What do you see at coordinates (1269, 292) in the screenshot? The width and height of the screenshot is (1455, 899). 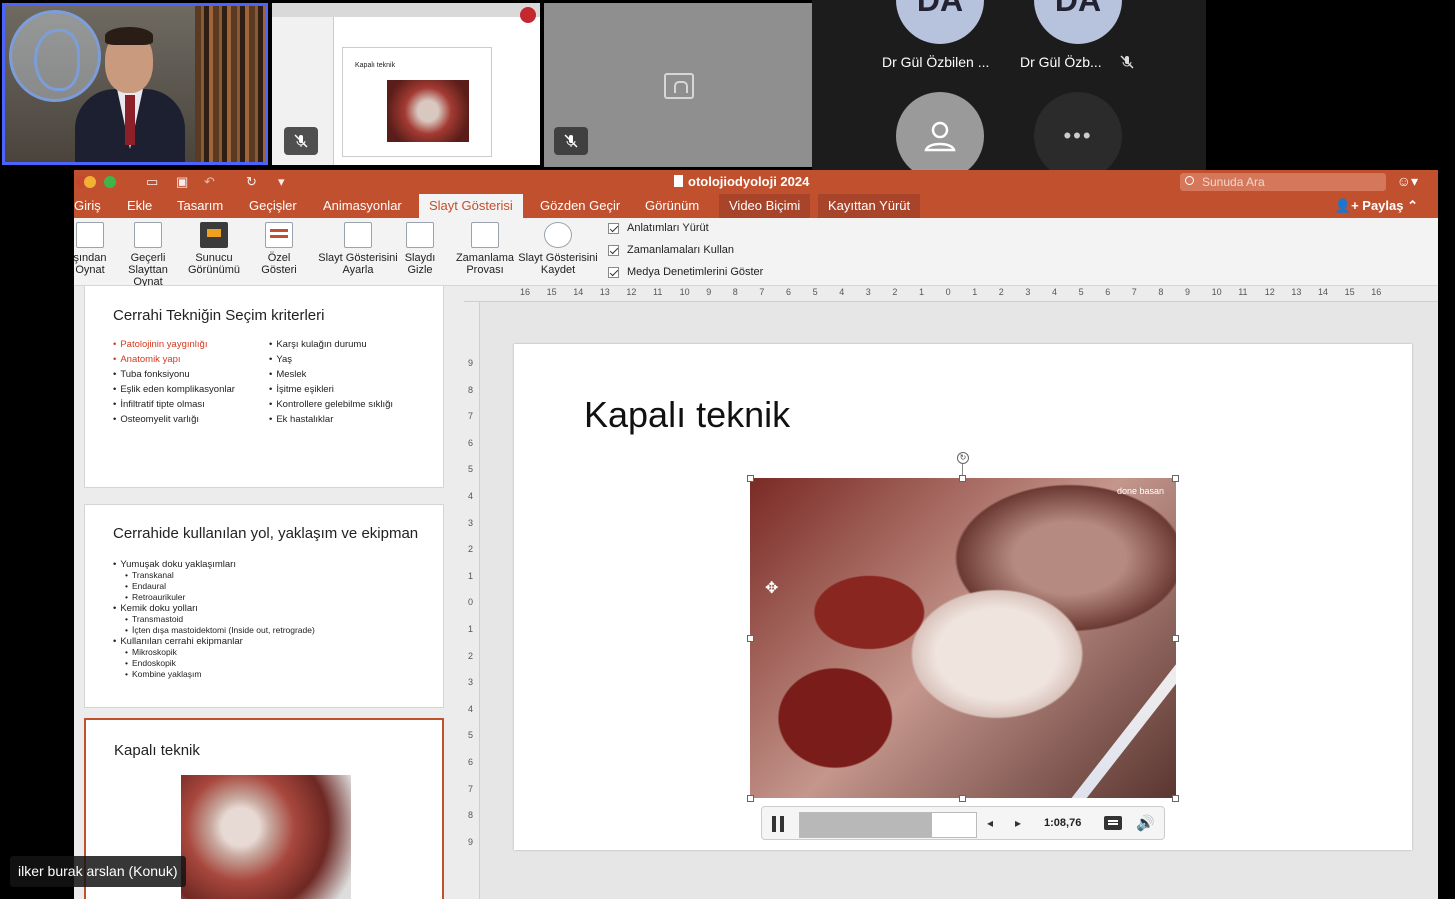 I see `ruler-number: 12` at bounding box center [1269, 292].